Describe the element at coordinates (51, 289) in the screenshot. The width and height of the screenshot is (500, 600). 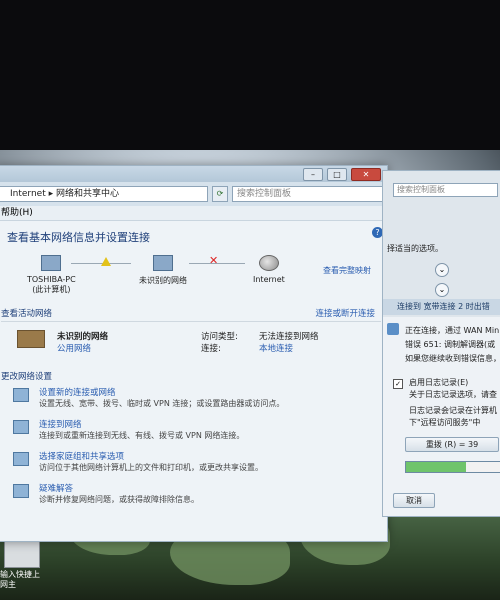
I see `pc-sub: (此计算机)` at that location.